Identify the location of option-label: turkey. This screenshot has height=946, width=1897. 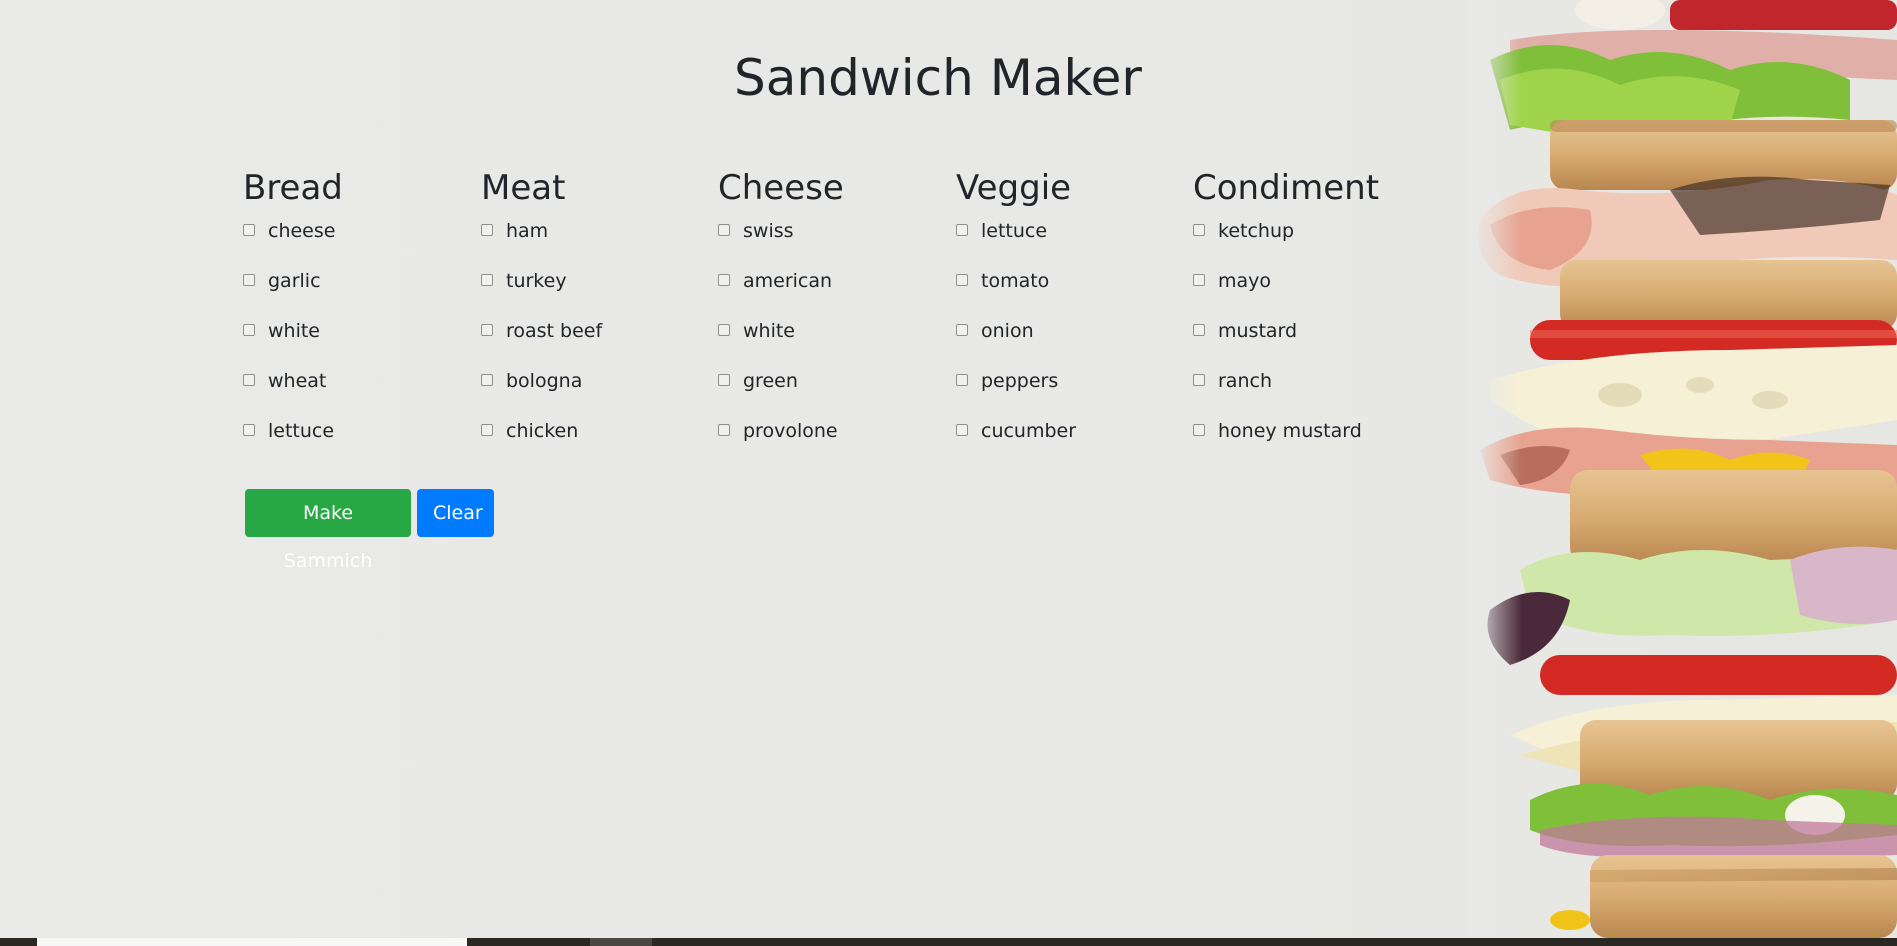
(536, 281).